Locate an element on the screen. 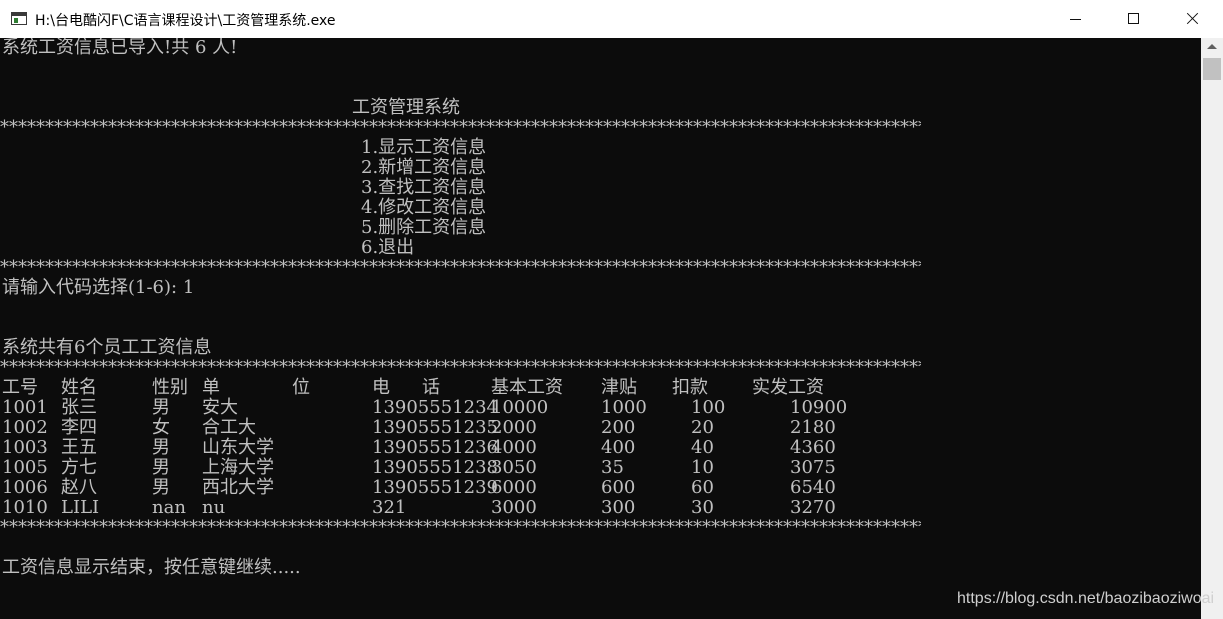  console-app-icon is located at coordinates (19, 18).